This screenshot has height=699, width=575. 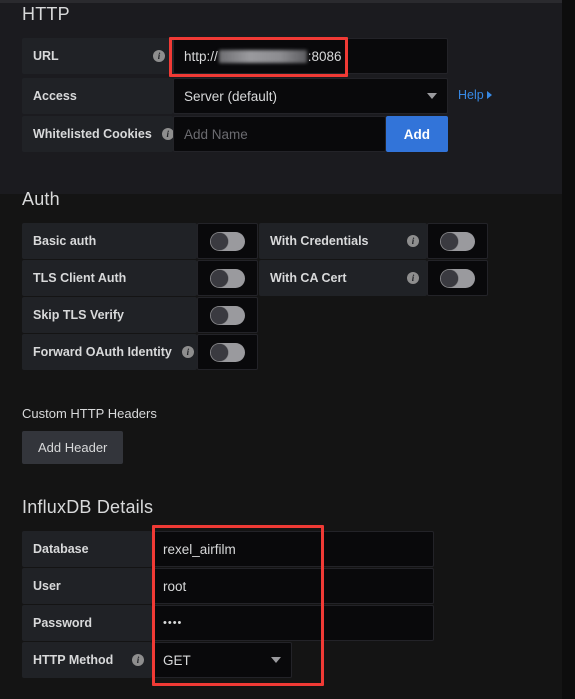 What do you see at coordinates (109, 241) in the screenshot?
I see `basic-auth-label: Basic auth` at bounding box center [109, 241].